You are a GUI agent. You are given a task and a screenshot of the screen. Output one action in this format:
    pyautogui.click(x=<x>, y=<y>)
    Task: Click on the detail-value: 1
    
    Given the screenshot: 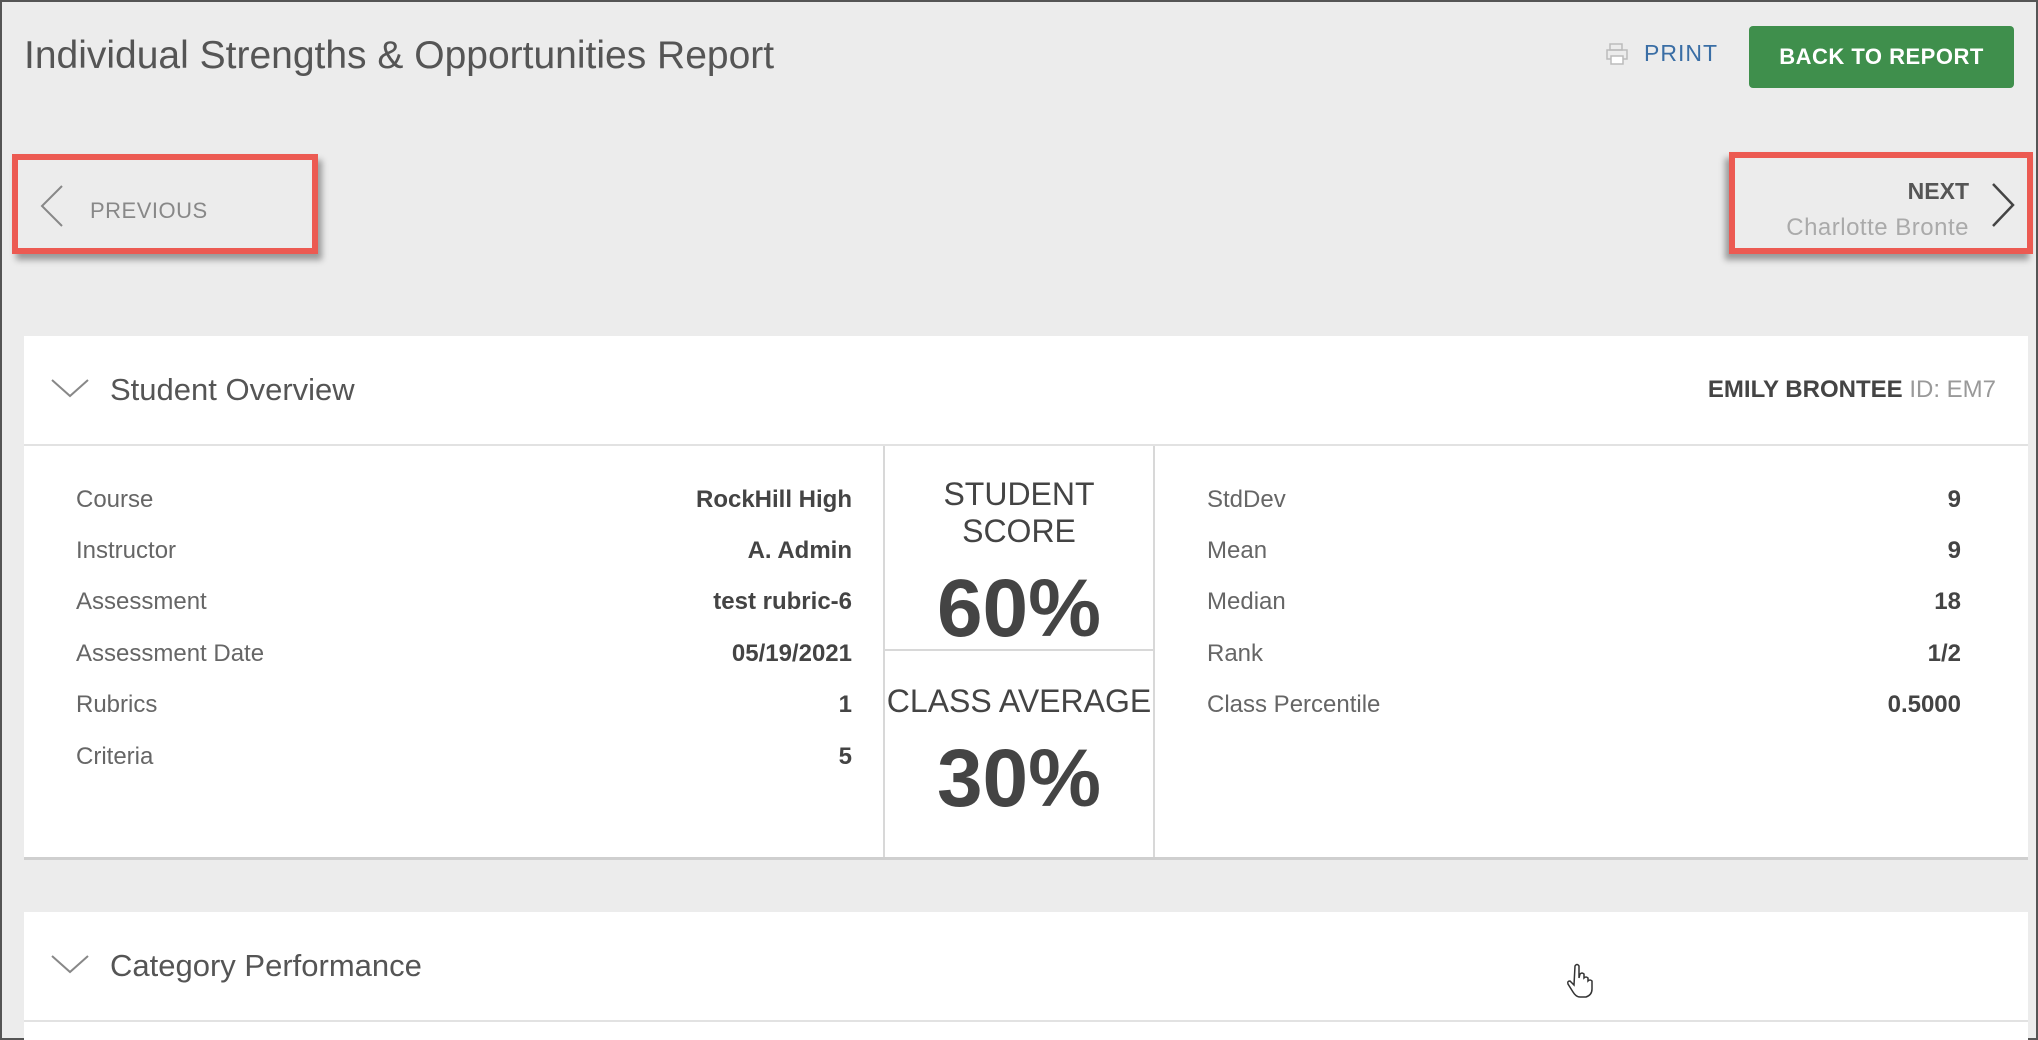 What is the action you would take?
    pyautogui.click(x=845, y=704)
    